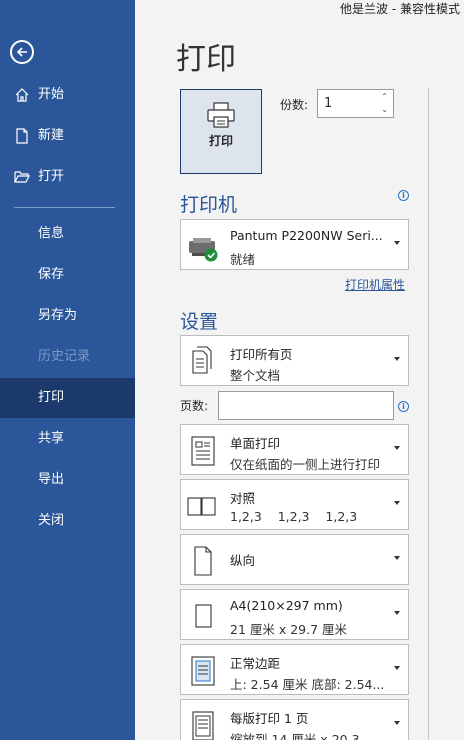 This screenshot has width=464, height=740. What do you see at coordinates (67, 95) in the screenshot?
I see `sidebar-item-home: 开始` at bounding box center [67, 95].